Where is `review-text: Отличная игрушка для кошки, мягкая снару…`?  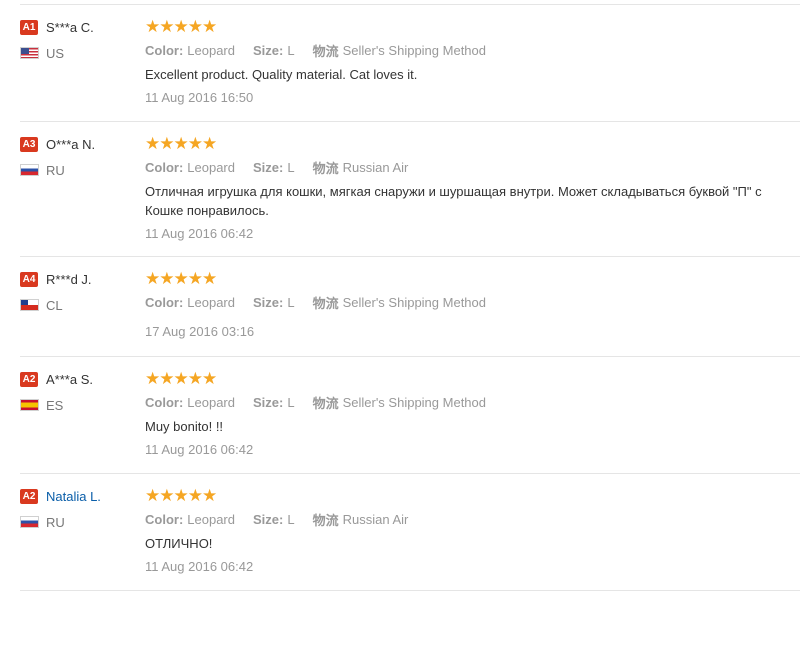 review-text: Отличная игрушка для кошки, мягкая снару… is located at coordinates (472, 201).